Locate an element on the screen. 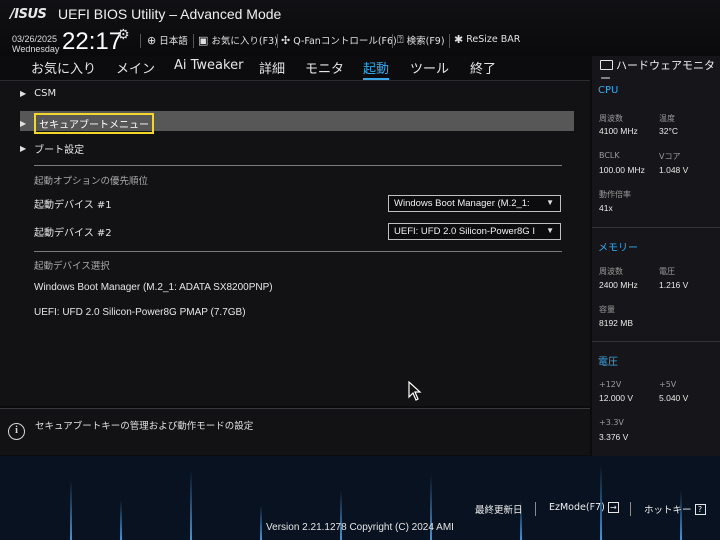  hw-memory-section-title: メモリー is located at coordinates (618, 248).